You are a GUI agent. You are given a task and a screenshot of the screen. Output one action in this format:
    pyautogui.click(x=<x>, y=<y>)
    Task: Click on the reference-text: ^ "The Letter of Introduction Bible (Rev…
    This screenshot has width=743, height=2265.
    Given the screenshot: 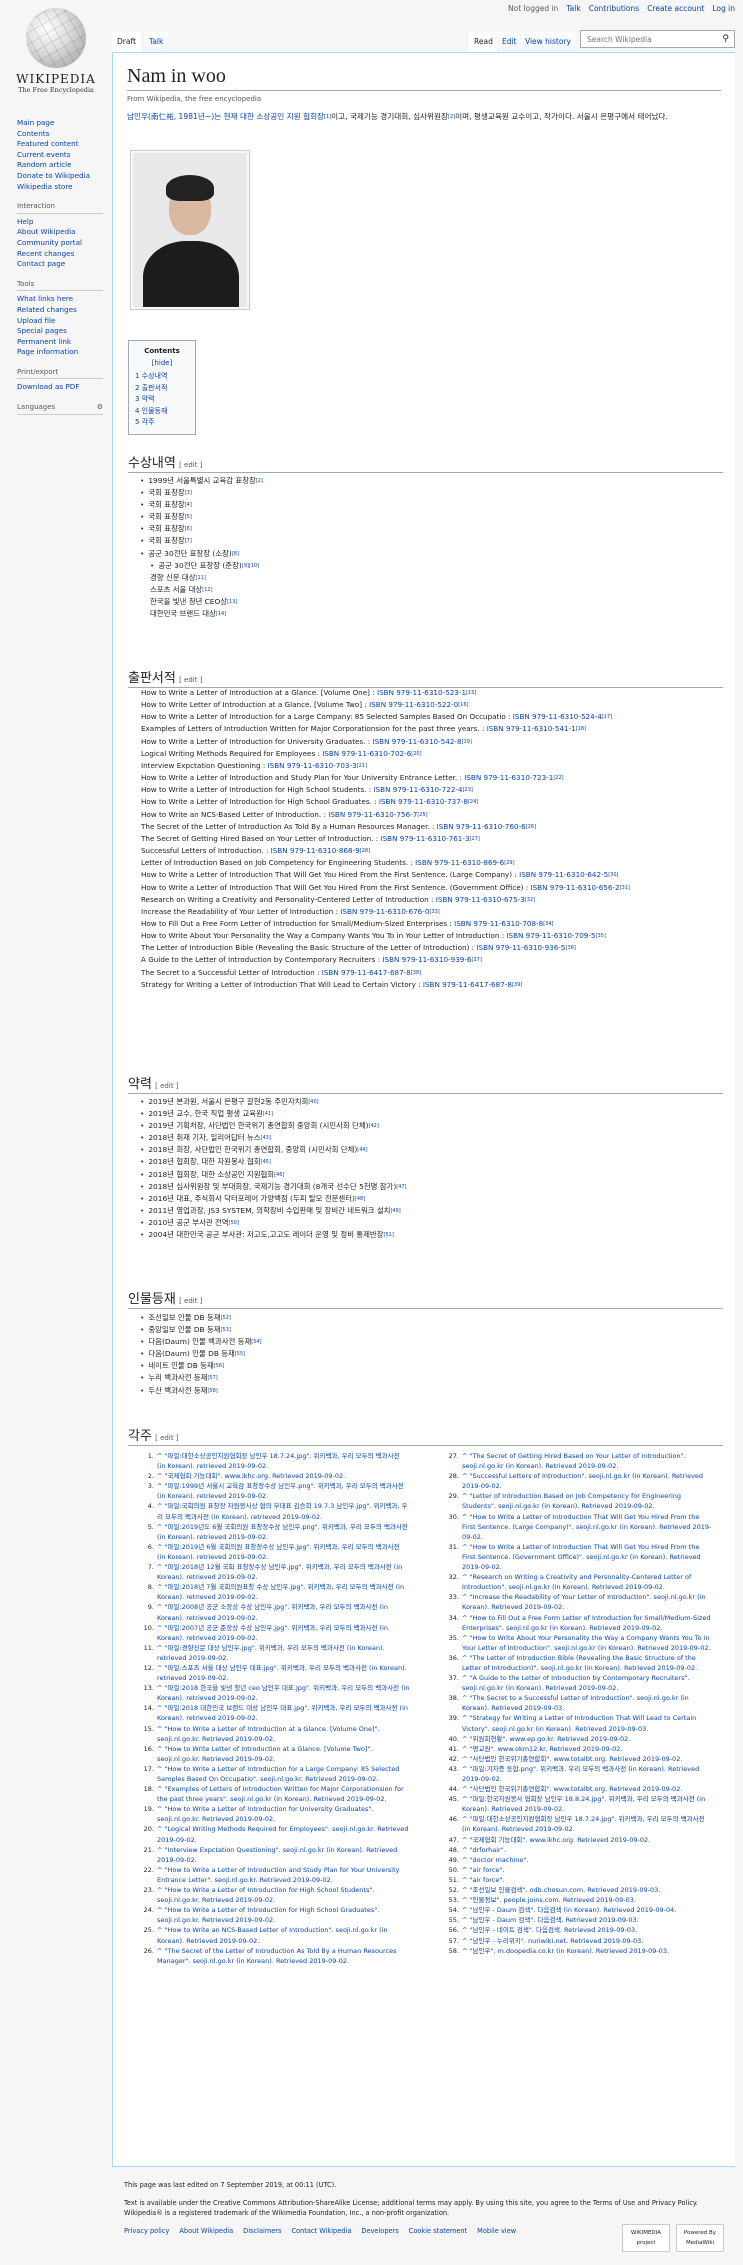 What is the action you would take?
    pyautogui.click(x=588, y=1663)
    